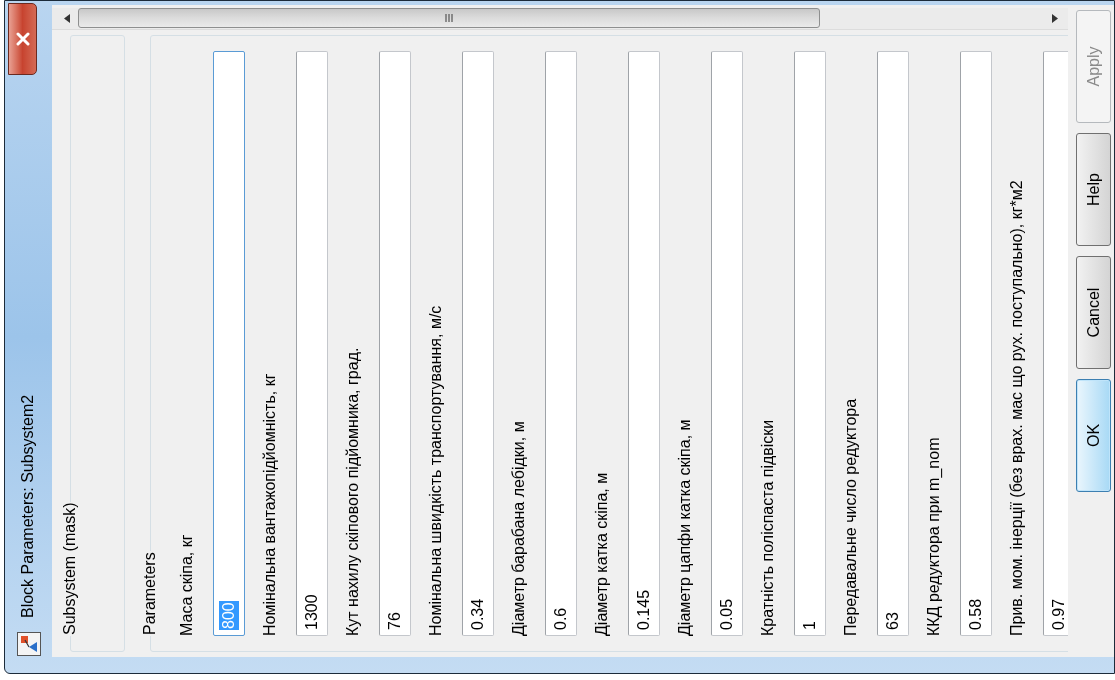 Image resolution: width=1115 pixels, height=680 pixels. Describe the element at coordinates (150, 593) in the screenshot. I see `group-title: Parameters` at that location.